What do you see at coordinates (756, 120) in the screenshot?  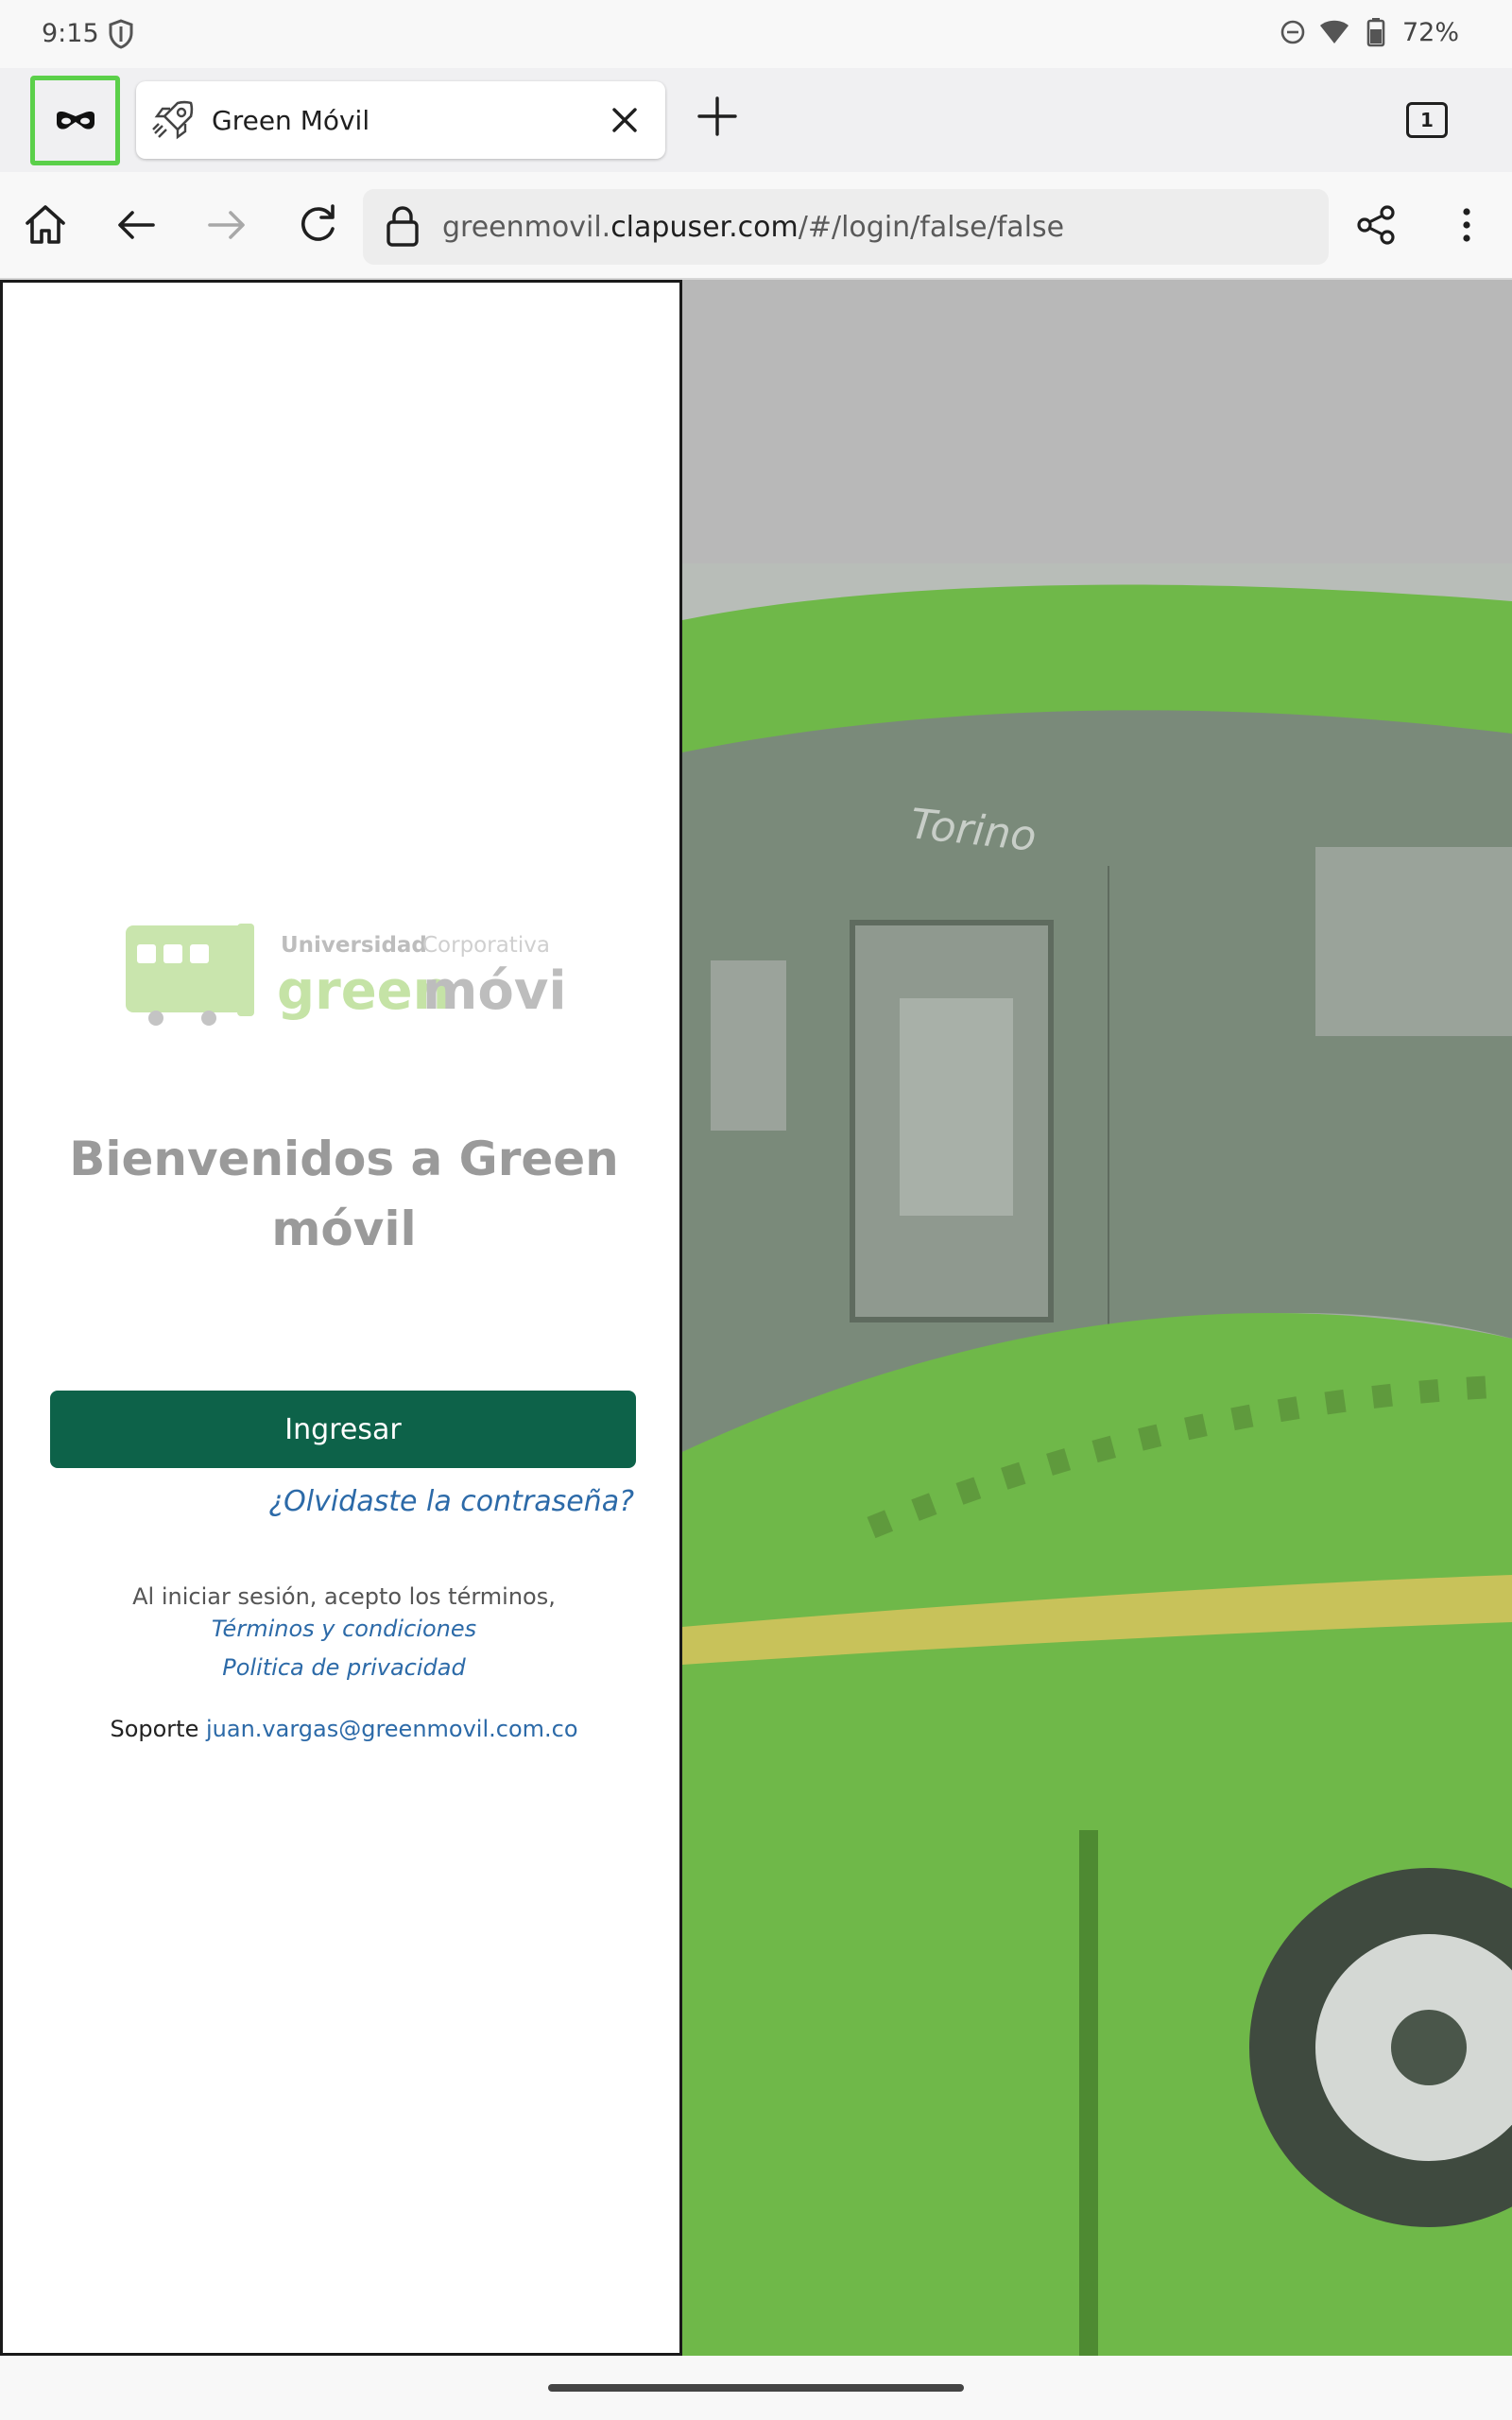 I see `tab-bar: Green Móvil 1` at bounding box center [756, 120].